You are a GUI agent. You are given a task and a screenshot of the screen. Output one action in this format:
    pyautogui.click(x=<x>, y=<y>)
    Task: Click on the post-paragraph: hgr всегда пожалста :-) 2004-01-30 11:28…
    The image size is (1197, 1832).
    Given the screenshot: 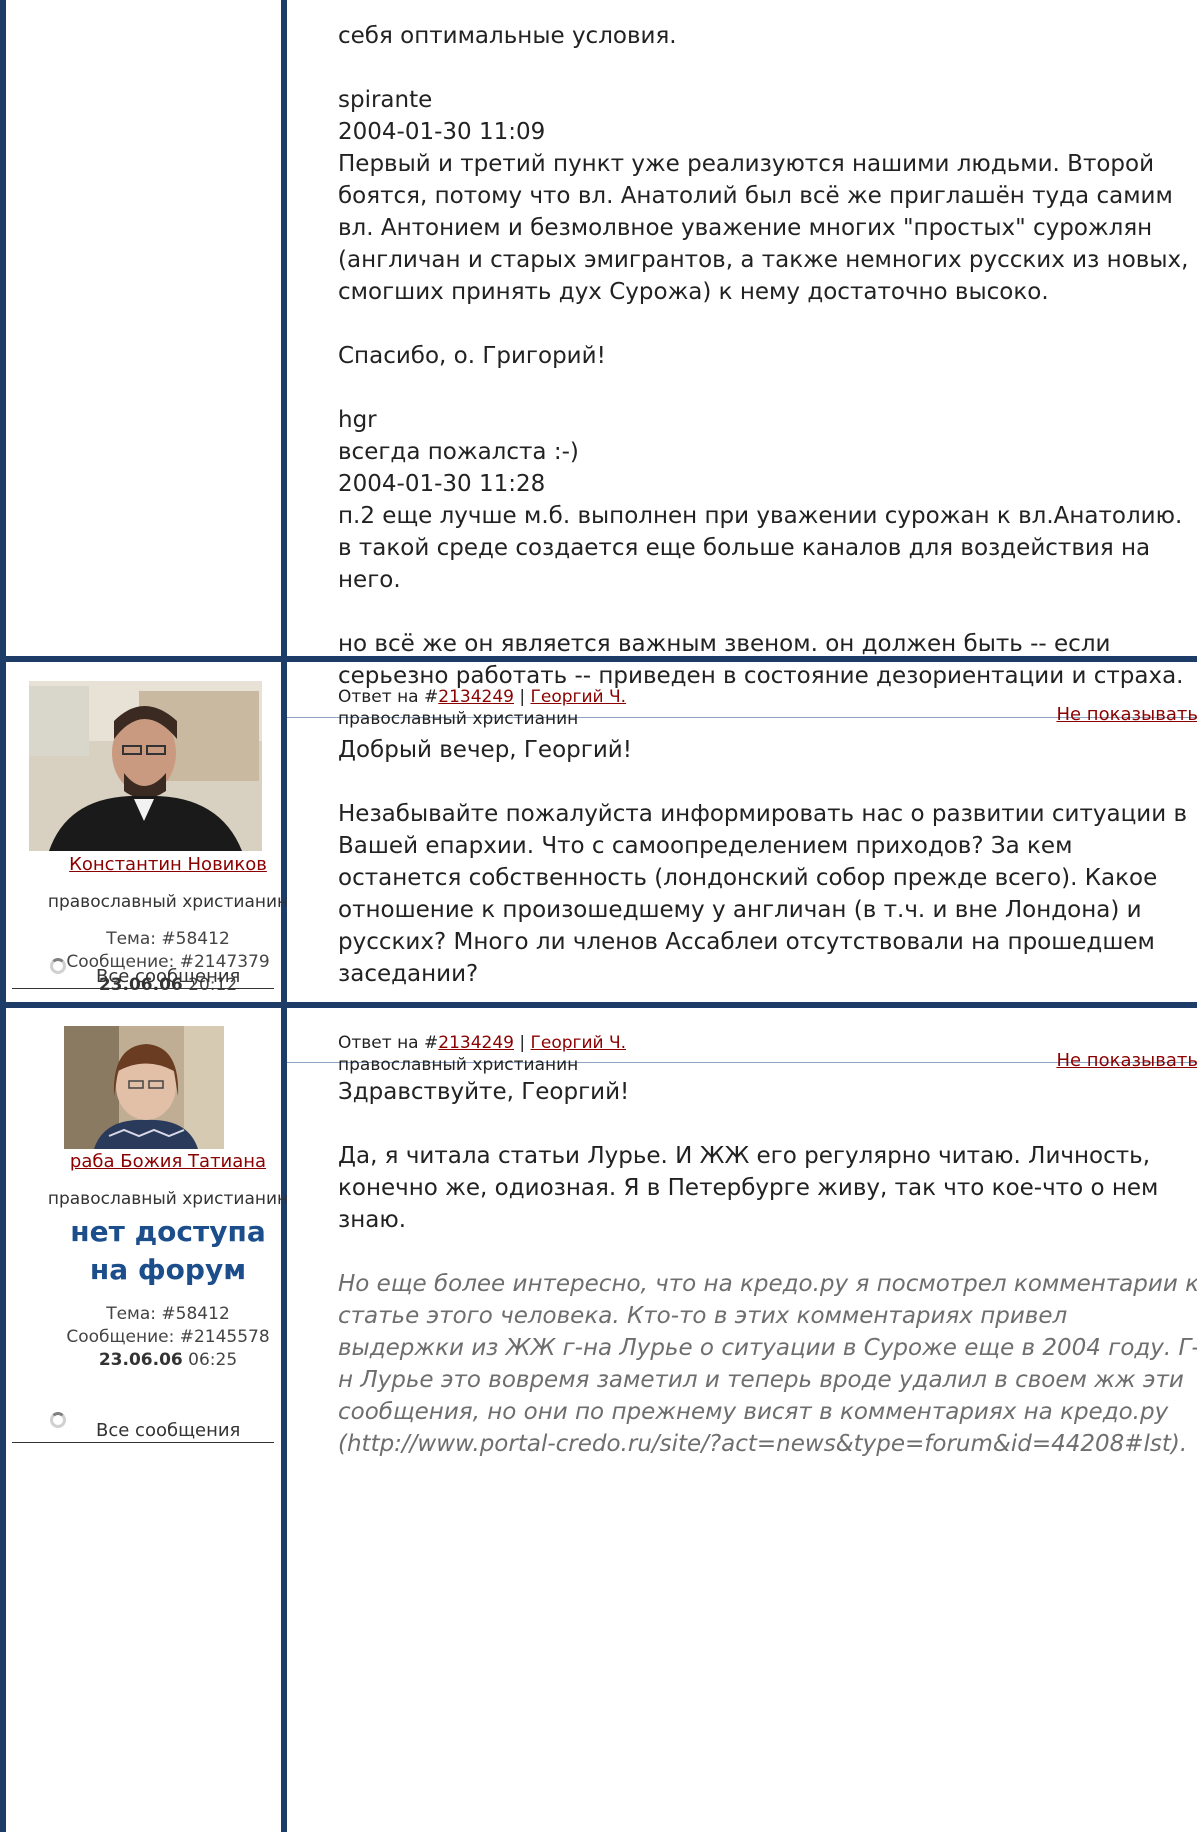 What is the action you would take?
    pyautogui.click(x=760, y=500)
    